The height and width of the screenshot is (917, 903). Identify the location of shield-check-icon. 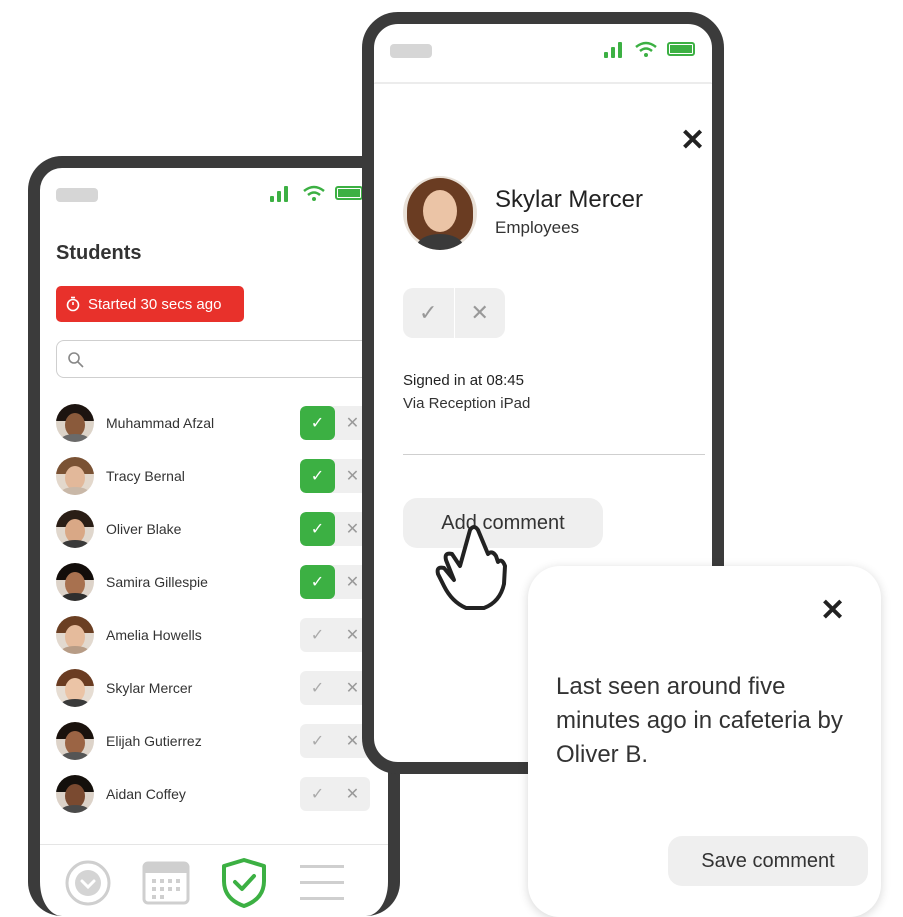
(244, 883).